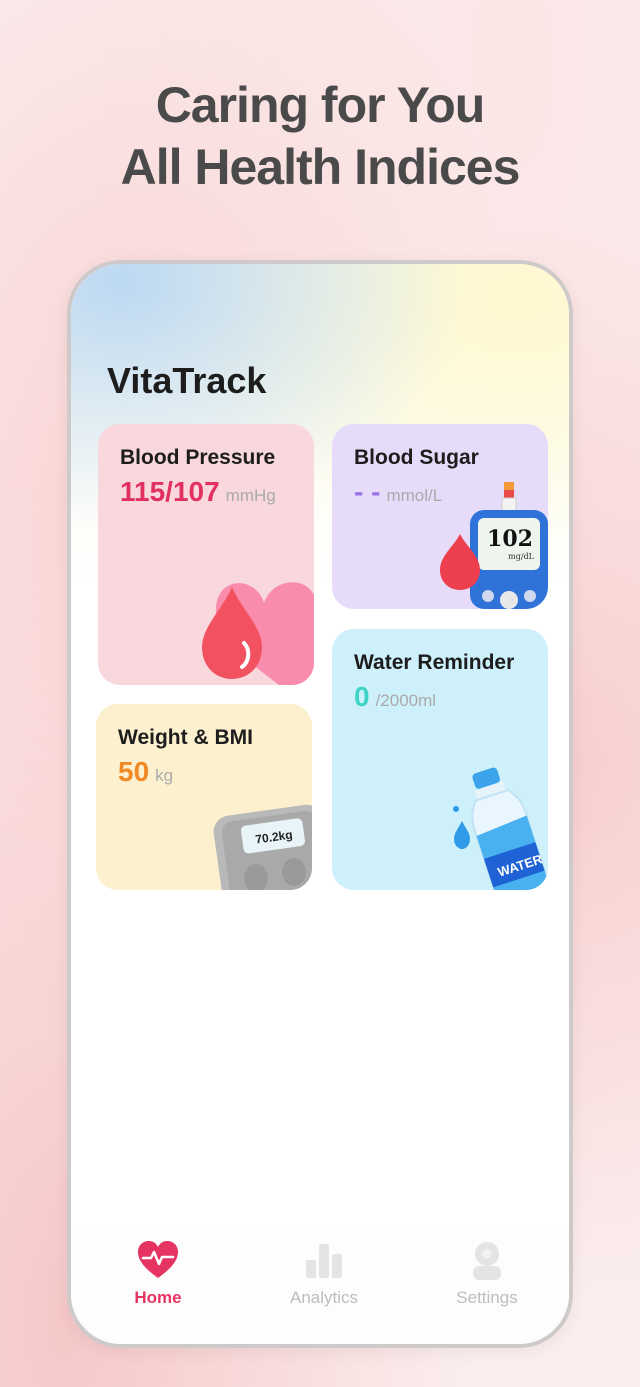  I want to click on bar-chart-icon, so click(324, 1261).